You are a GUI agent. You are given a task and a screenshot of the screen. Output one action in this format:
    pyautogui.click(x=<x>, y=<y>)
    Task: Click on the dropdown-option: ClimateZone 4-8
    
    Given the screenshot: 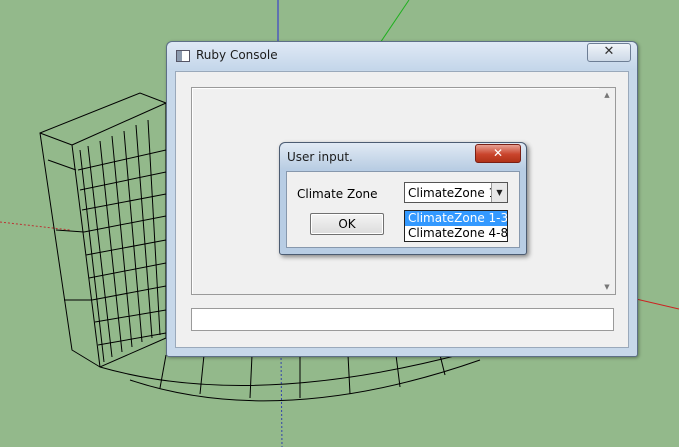 What is the action you would take?
    pyautogui.click(x=456, y=233)
    